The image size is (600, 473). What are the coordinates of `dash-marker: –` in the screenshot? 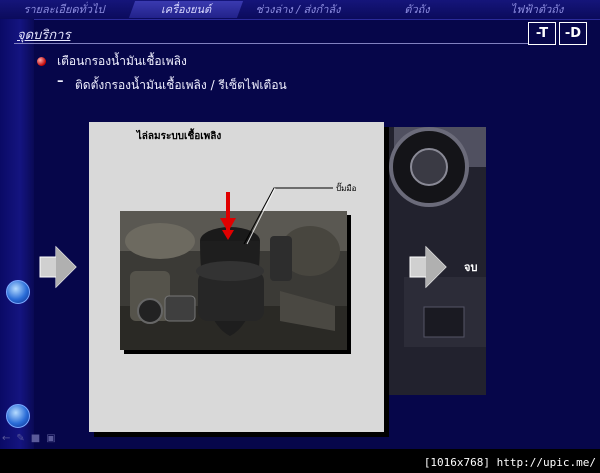 It's located at (60, 81).